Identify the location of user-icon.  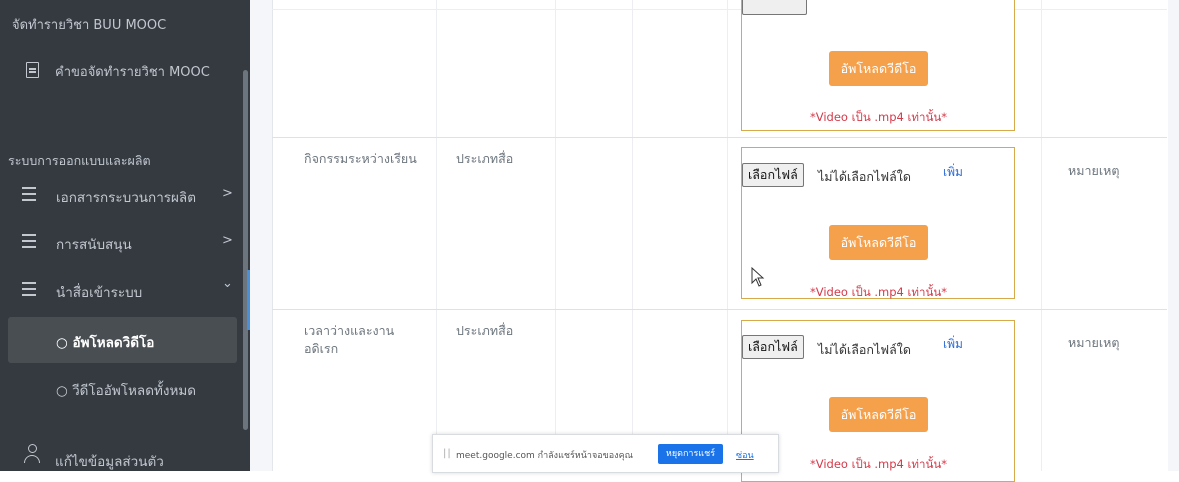
(32, 454).